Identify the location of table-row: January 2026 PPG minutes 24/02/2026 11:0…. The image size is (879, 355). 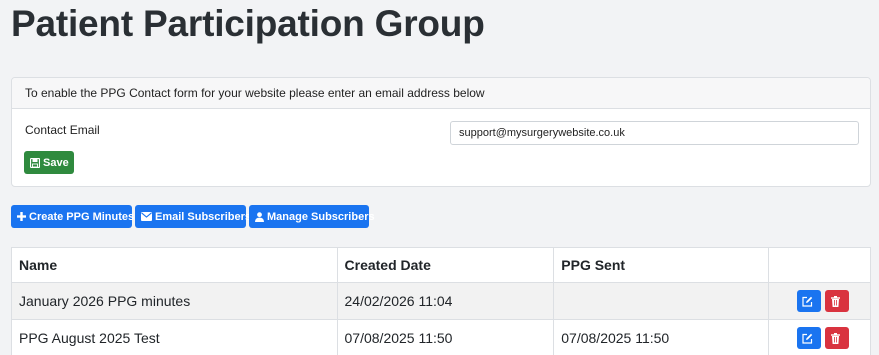
(441, 301).